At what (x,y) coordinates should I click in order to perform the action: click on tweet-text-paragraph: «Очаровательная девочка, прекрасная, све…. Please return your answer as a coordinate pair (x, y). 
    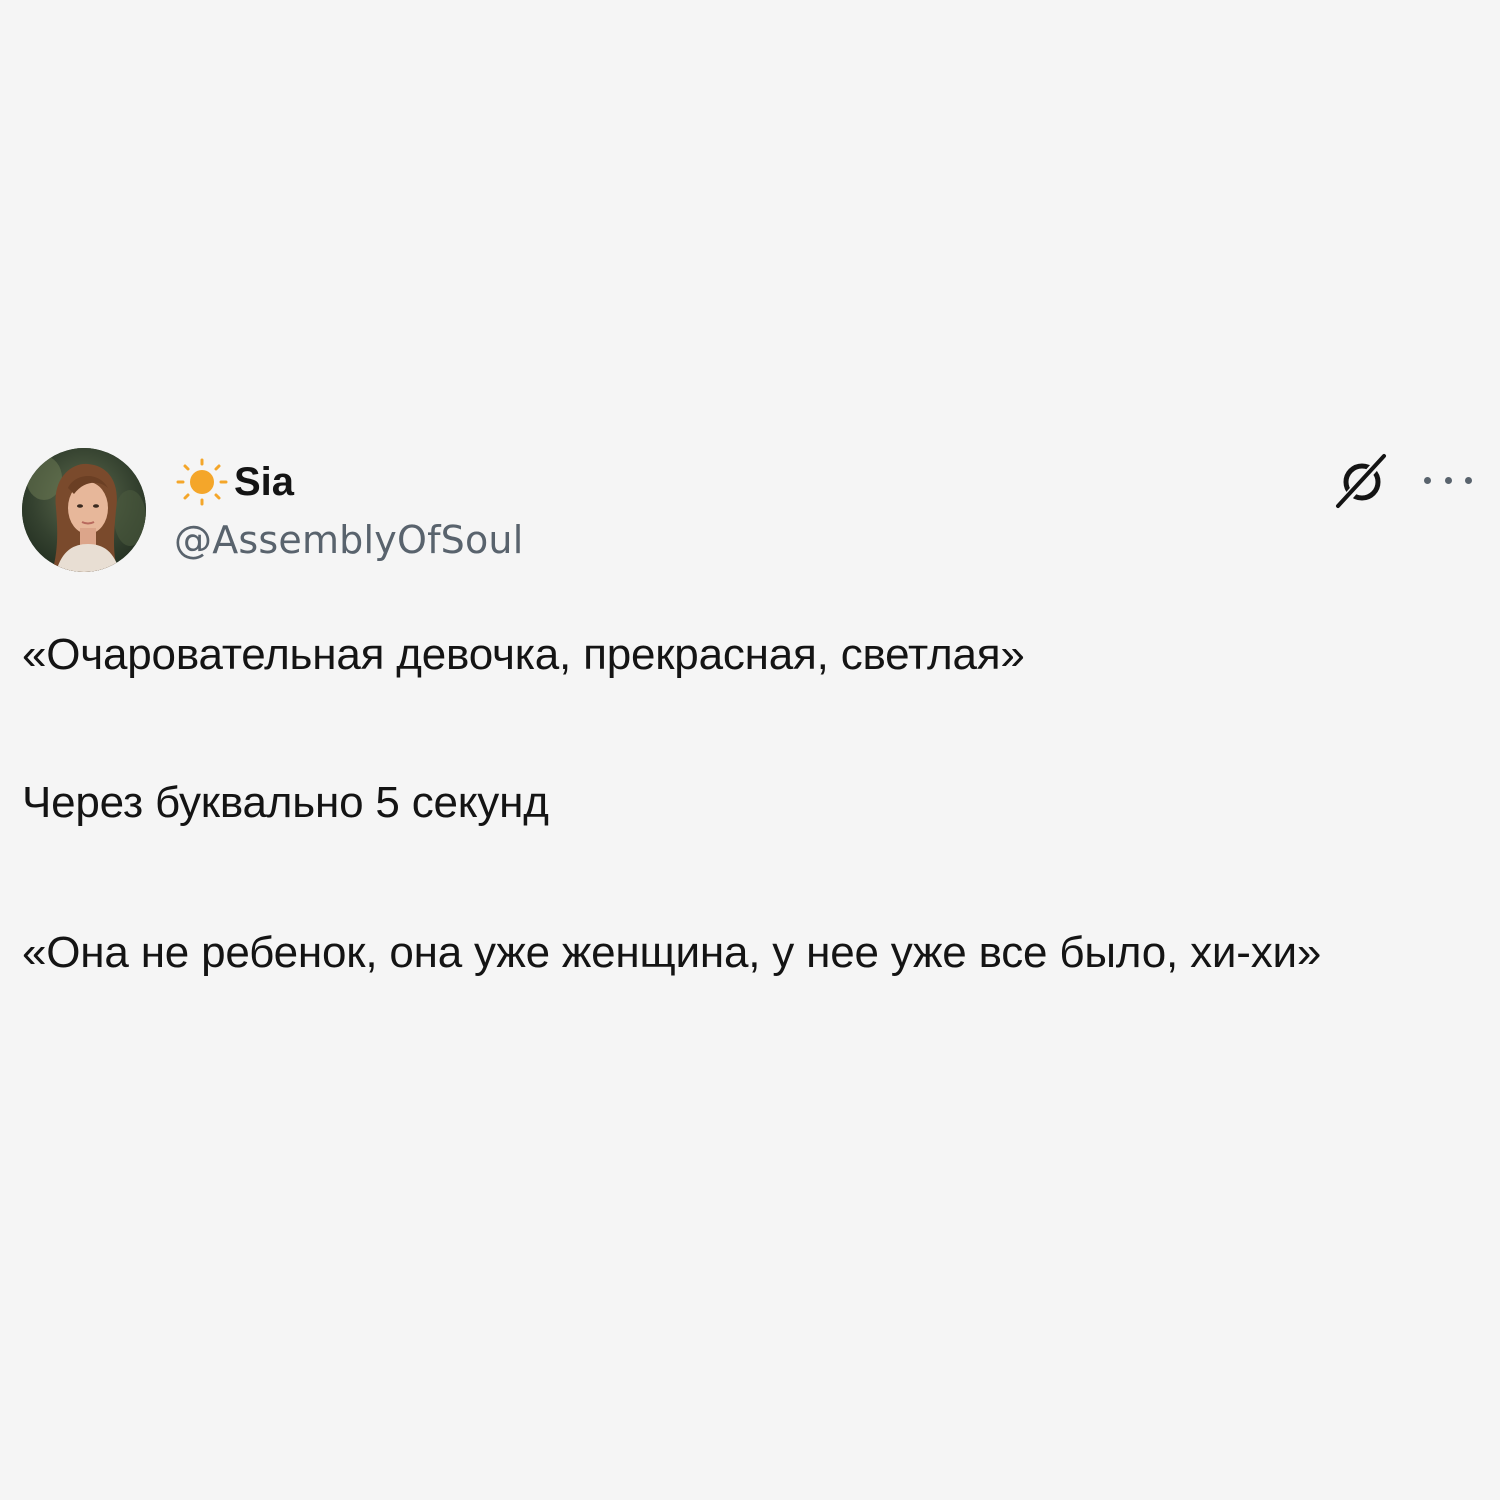
    Looking at the image, I should click on (523, 654).